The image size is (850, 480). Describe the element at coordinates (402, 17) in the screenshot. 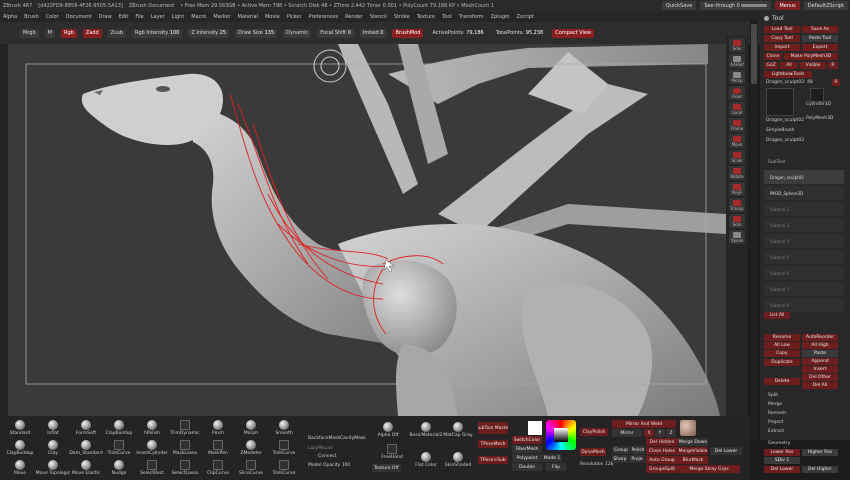

I see `menu-stroke: Stroke` at that location.